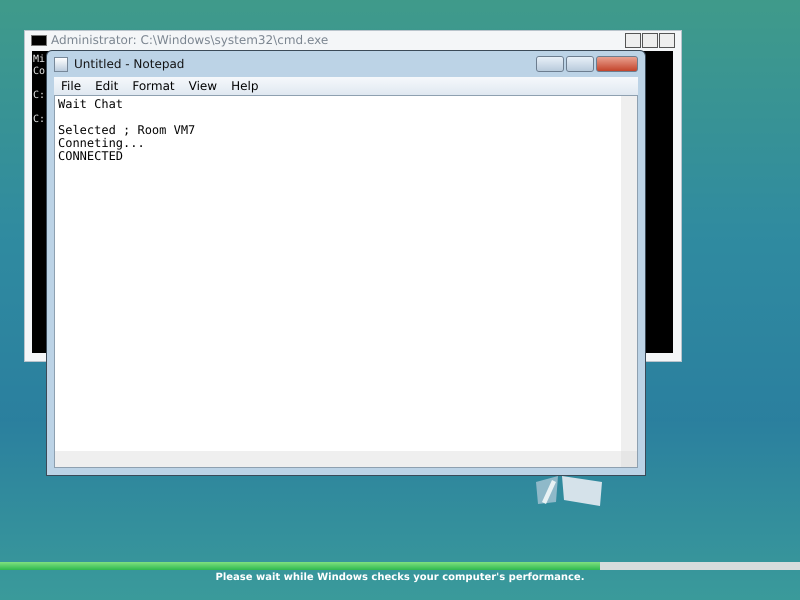  What do you see at coordinates (400, 578) in the screenshot?
I see `status-message: Please wait while Windows checks your computer's performance.` at bounding box center [400, 578].